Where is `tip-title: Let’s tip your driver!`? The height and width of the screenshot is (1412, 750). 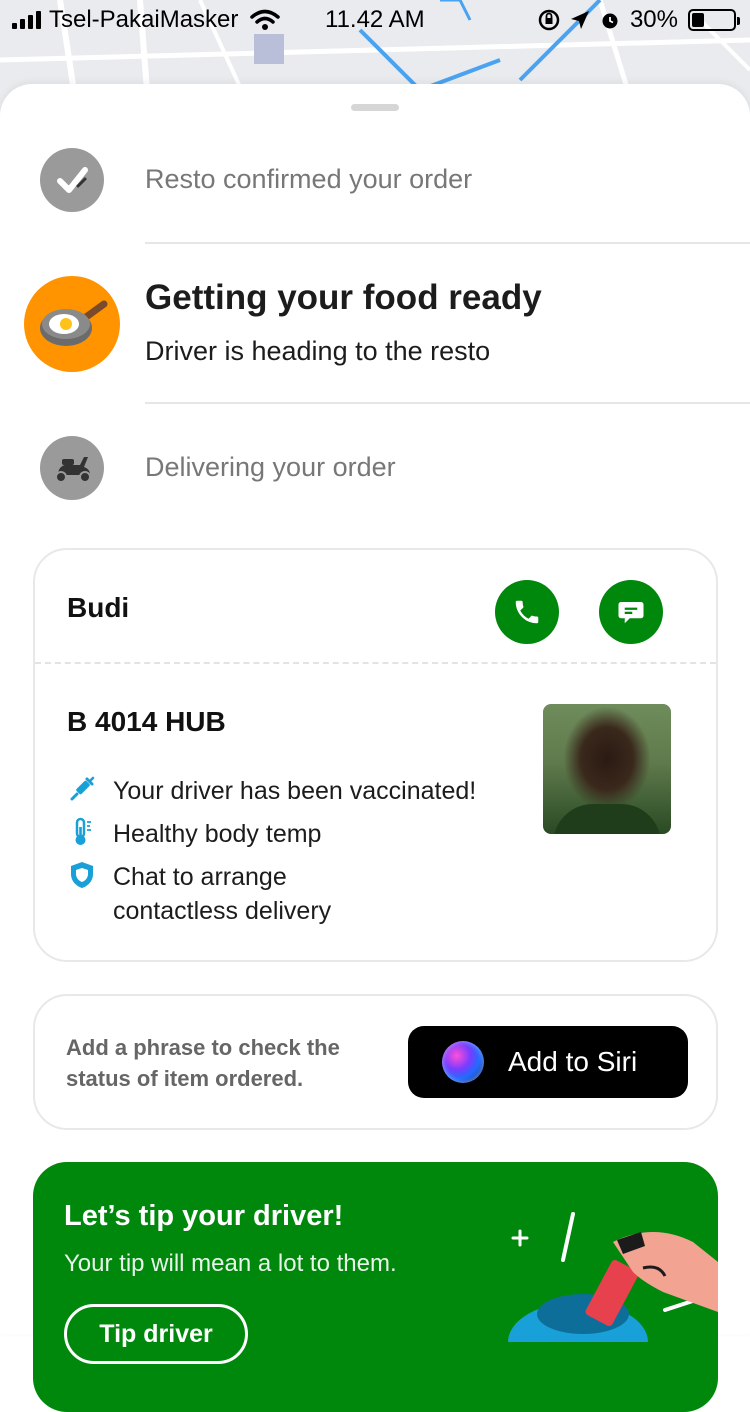 tip-title: Let’s tip your driver! is located at coordinates (204, 1216).